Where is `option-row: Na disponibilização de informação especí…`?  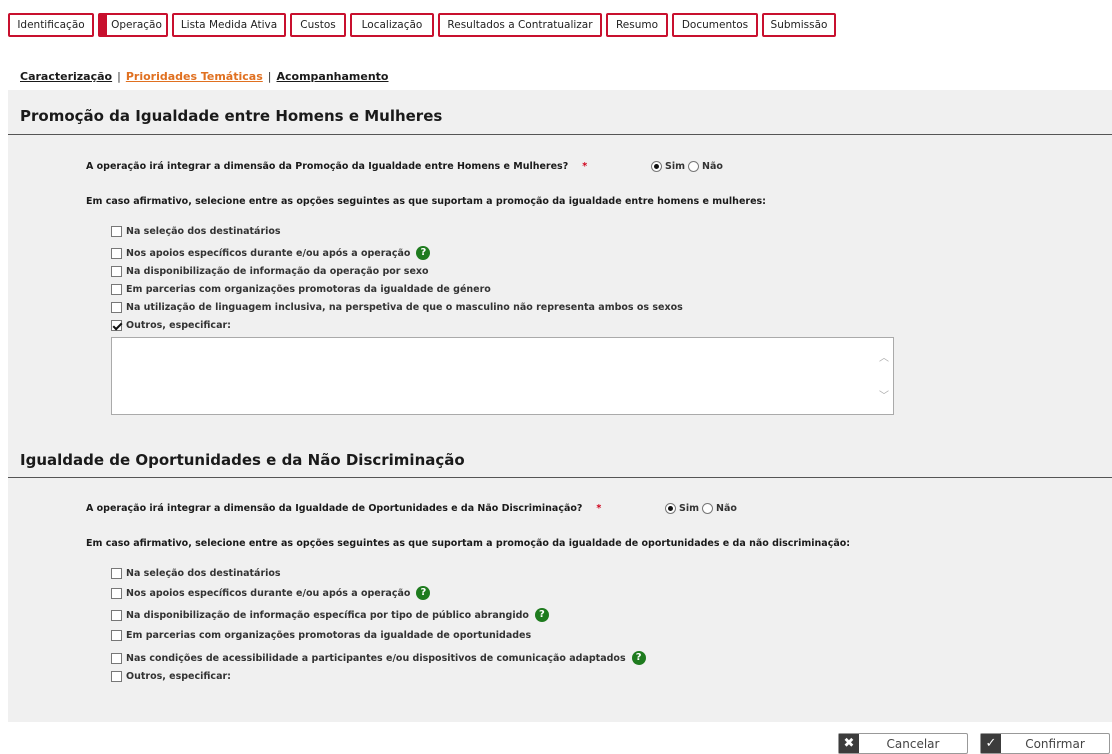
option-row: Na disponibilização de informação especí… is located at coordinates (330, 615).